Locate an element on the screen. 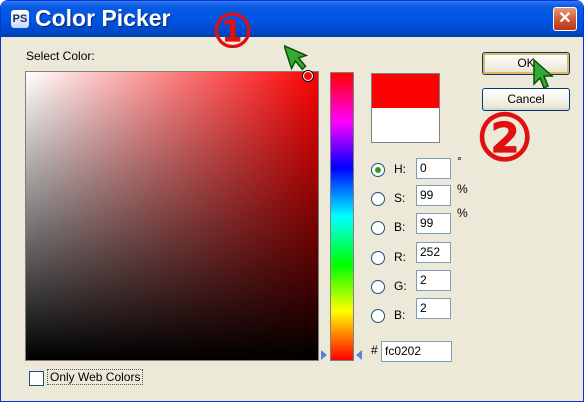 Image resolution: width=584 pixels, height=402 pixels. blue-label: B: is located at coordinates (400, 315).